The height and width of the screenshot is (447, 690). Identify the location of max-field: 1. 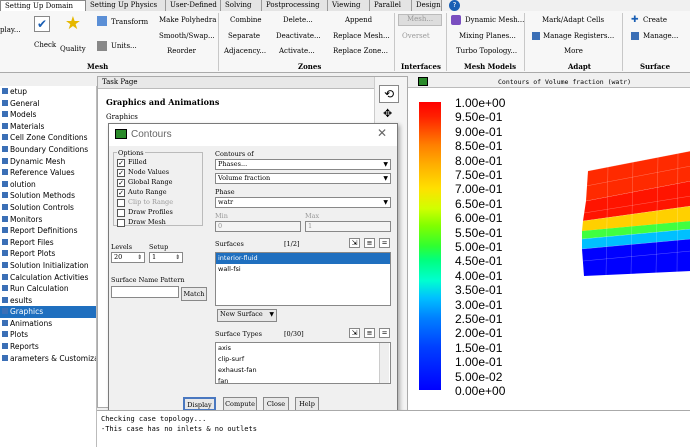
(348, 226).